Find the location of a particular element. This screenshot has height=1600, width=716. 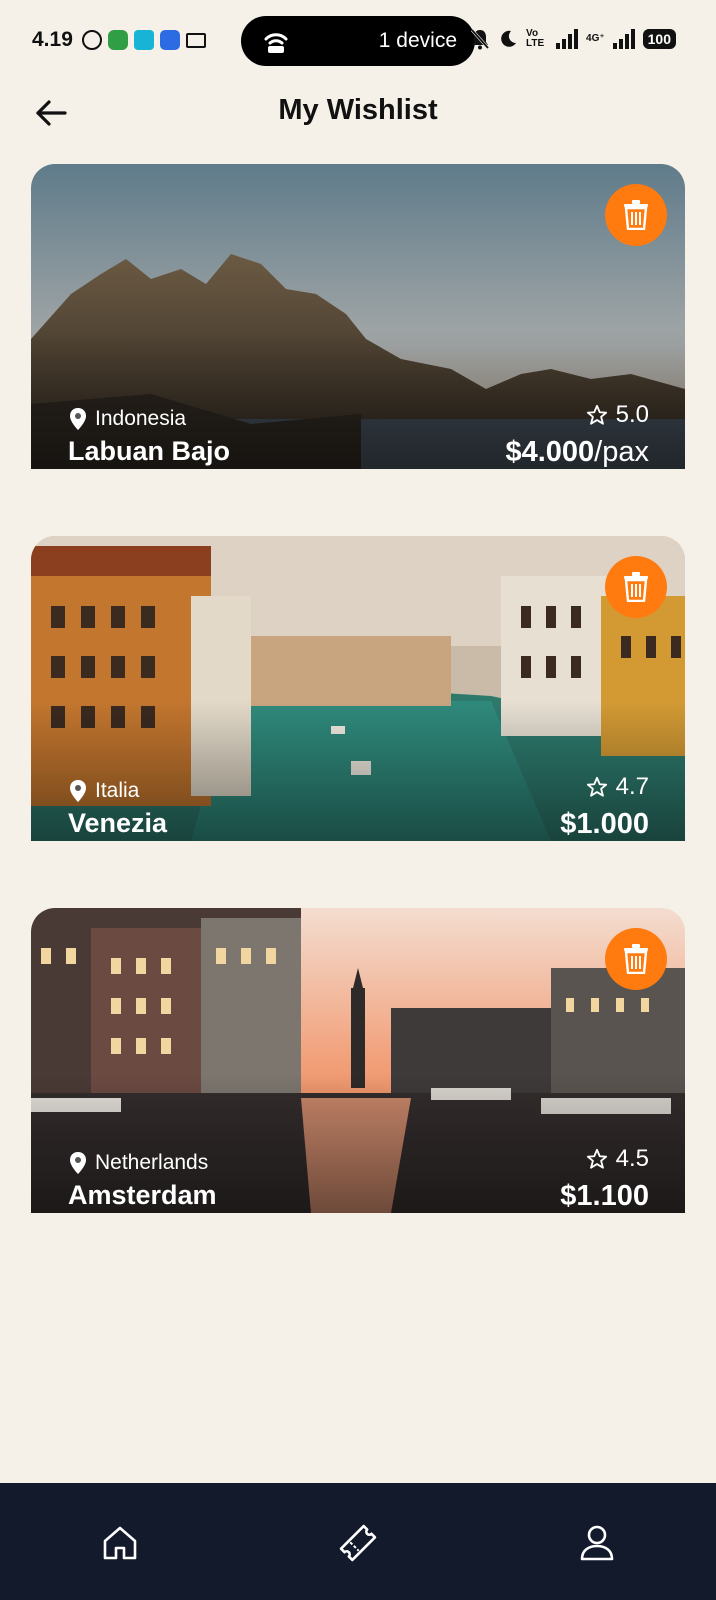

laptop-icon is located at coordinates (196, 40).